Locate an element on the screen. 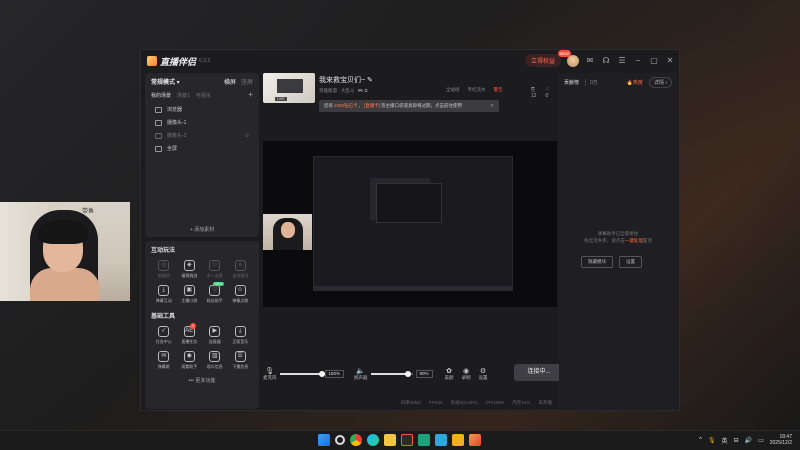  tool-icon: ☰ is located at coordinates (240, 356).